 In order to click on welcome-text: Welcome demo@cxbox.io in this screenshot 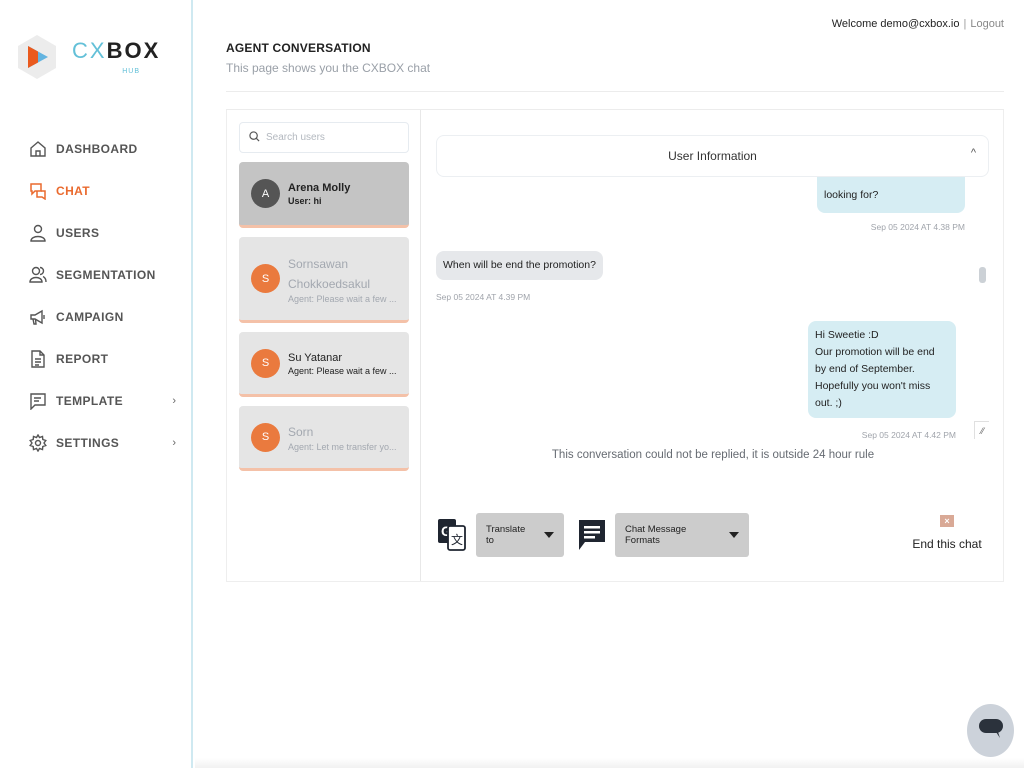, I will do `click(895, 24)`.